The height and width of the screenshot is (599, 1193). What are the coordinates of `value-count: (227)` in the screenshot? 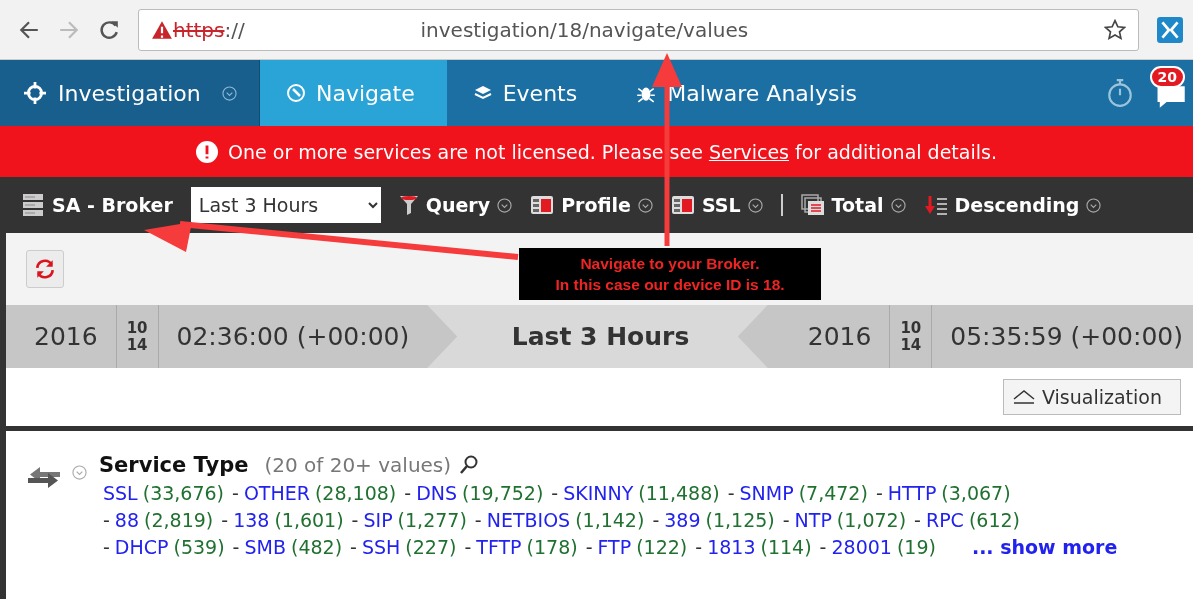 It's located at (431, 547).